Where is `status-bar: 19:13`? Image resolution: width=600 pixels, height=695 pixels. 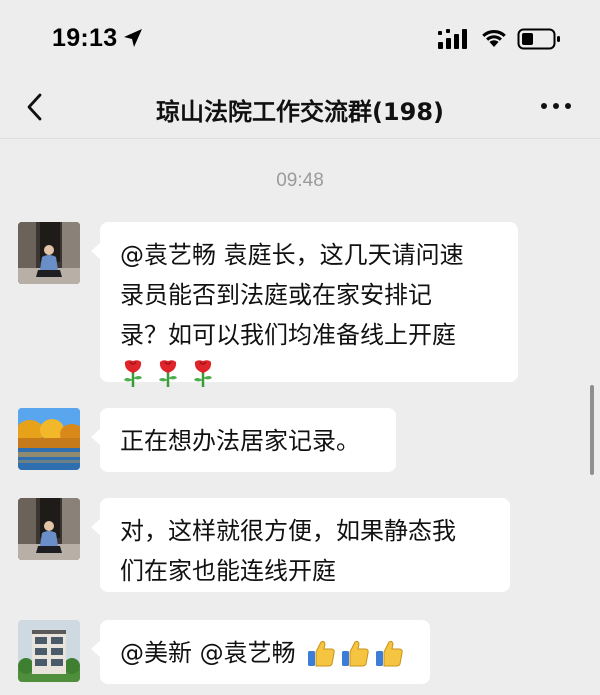 status-bar: 19:13 is located at coordinates (300, 40).